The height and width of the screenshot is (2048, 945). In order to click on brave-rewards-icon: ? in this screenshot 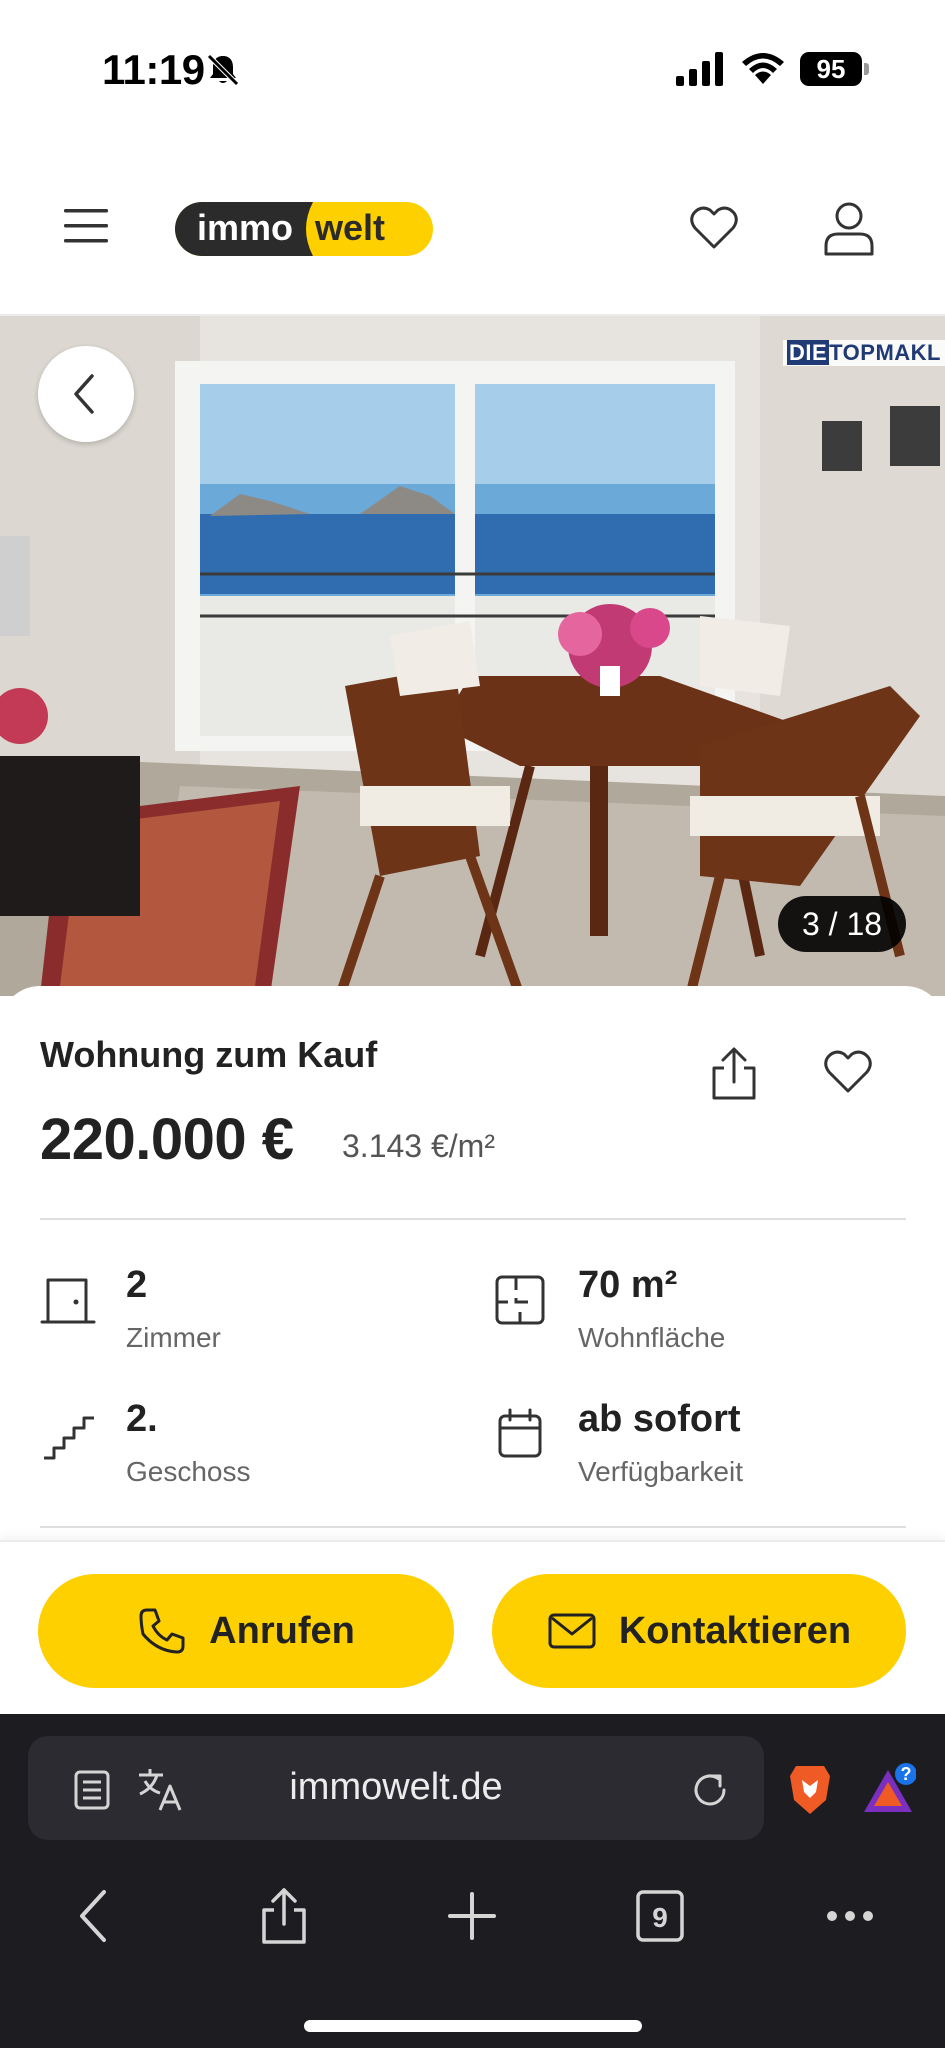, I will do `click(888, 1790)`.